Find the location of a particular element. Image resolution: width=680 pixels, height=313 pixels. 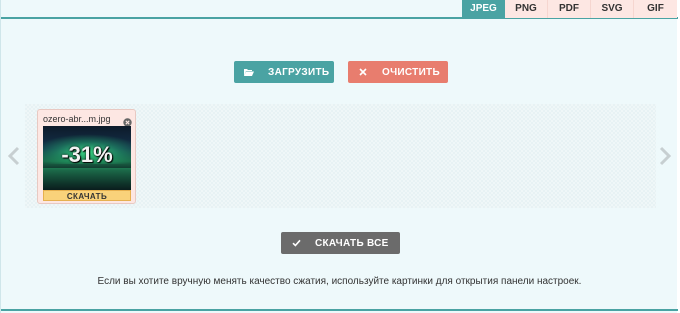

download-all-button: СКАЧАТЬ ВСЕ is located at coordinates (340, 243).